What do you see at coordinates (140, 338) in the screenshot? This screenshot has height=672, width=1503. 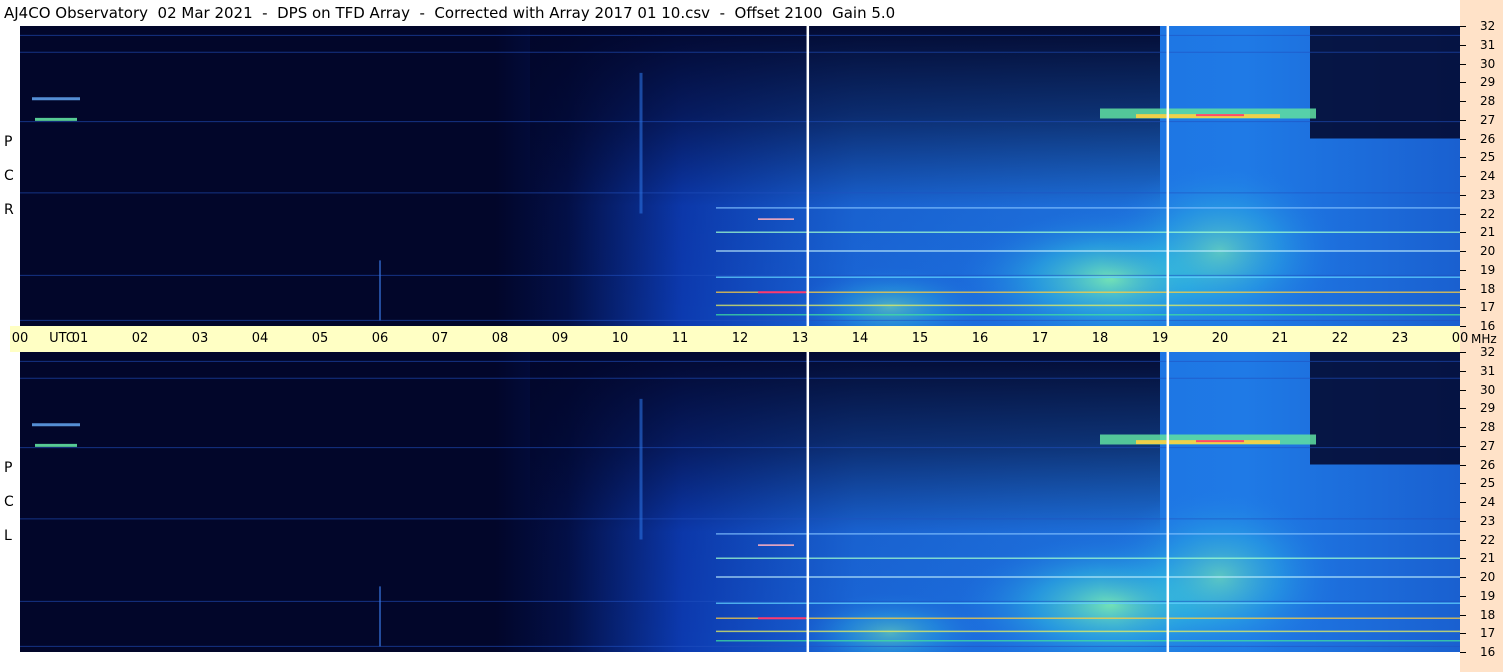 I see `utc-tick-label: 02` at bounding box center [140, 338].